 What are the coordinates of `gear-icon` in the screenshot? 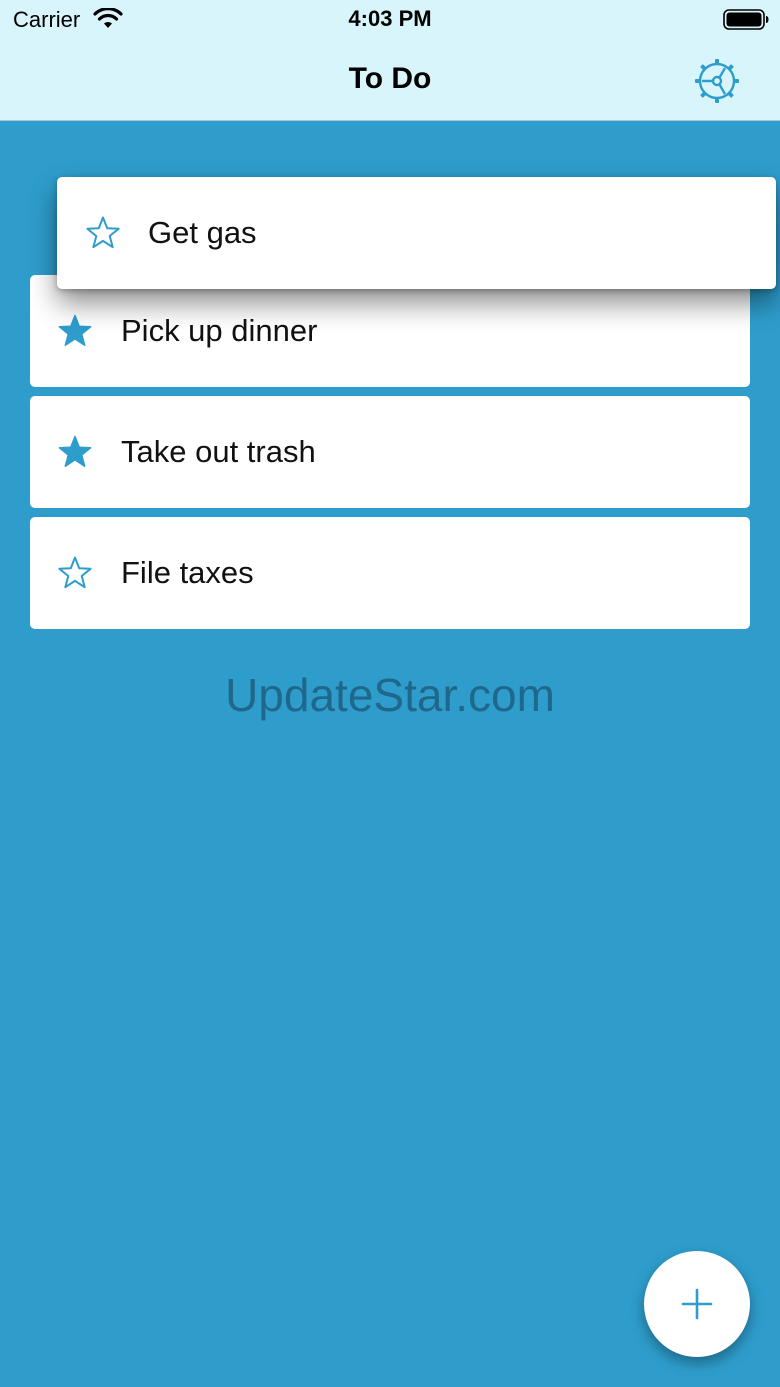 It's located at (717, 81).